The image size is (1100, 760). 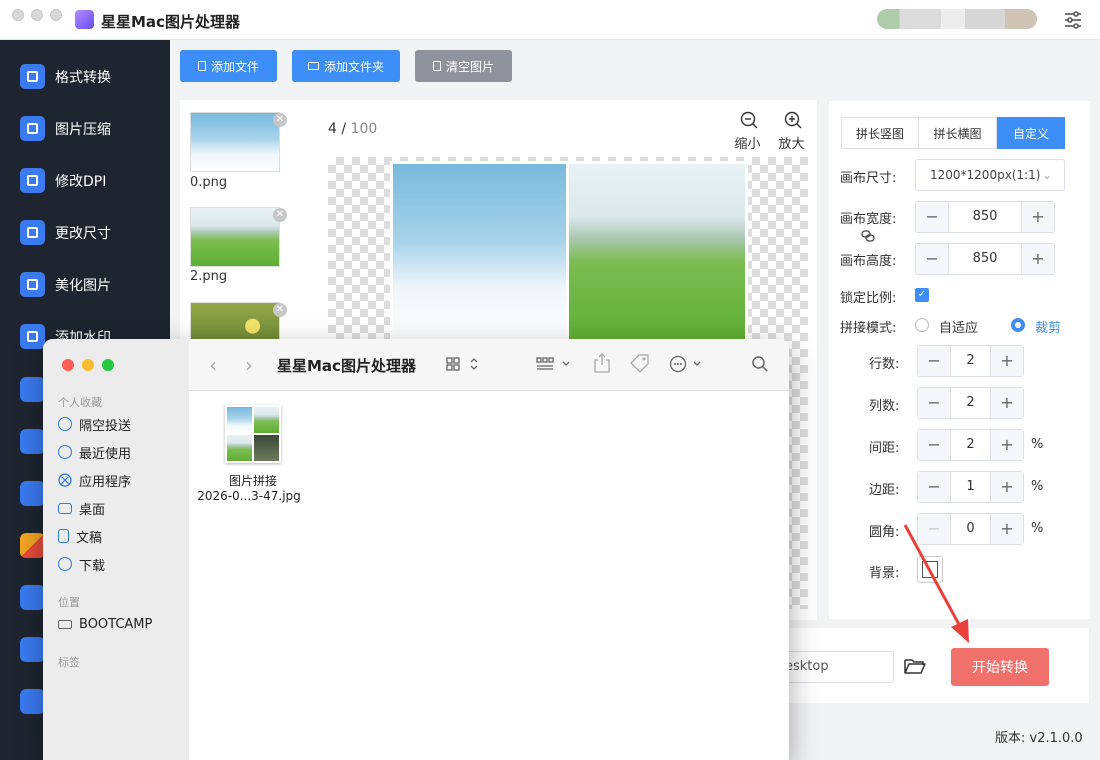 I want to click on resize-icon, so click(x=32, y=232).